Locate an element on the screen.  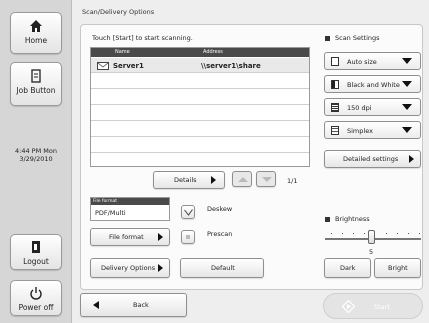
brightness-value: 5 is located at coordinates (371, 252).